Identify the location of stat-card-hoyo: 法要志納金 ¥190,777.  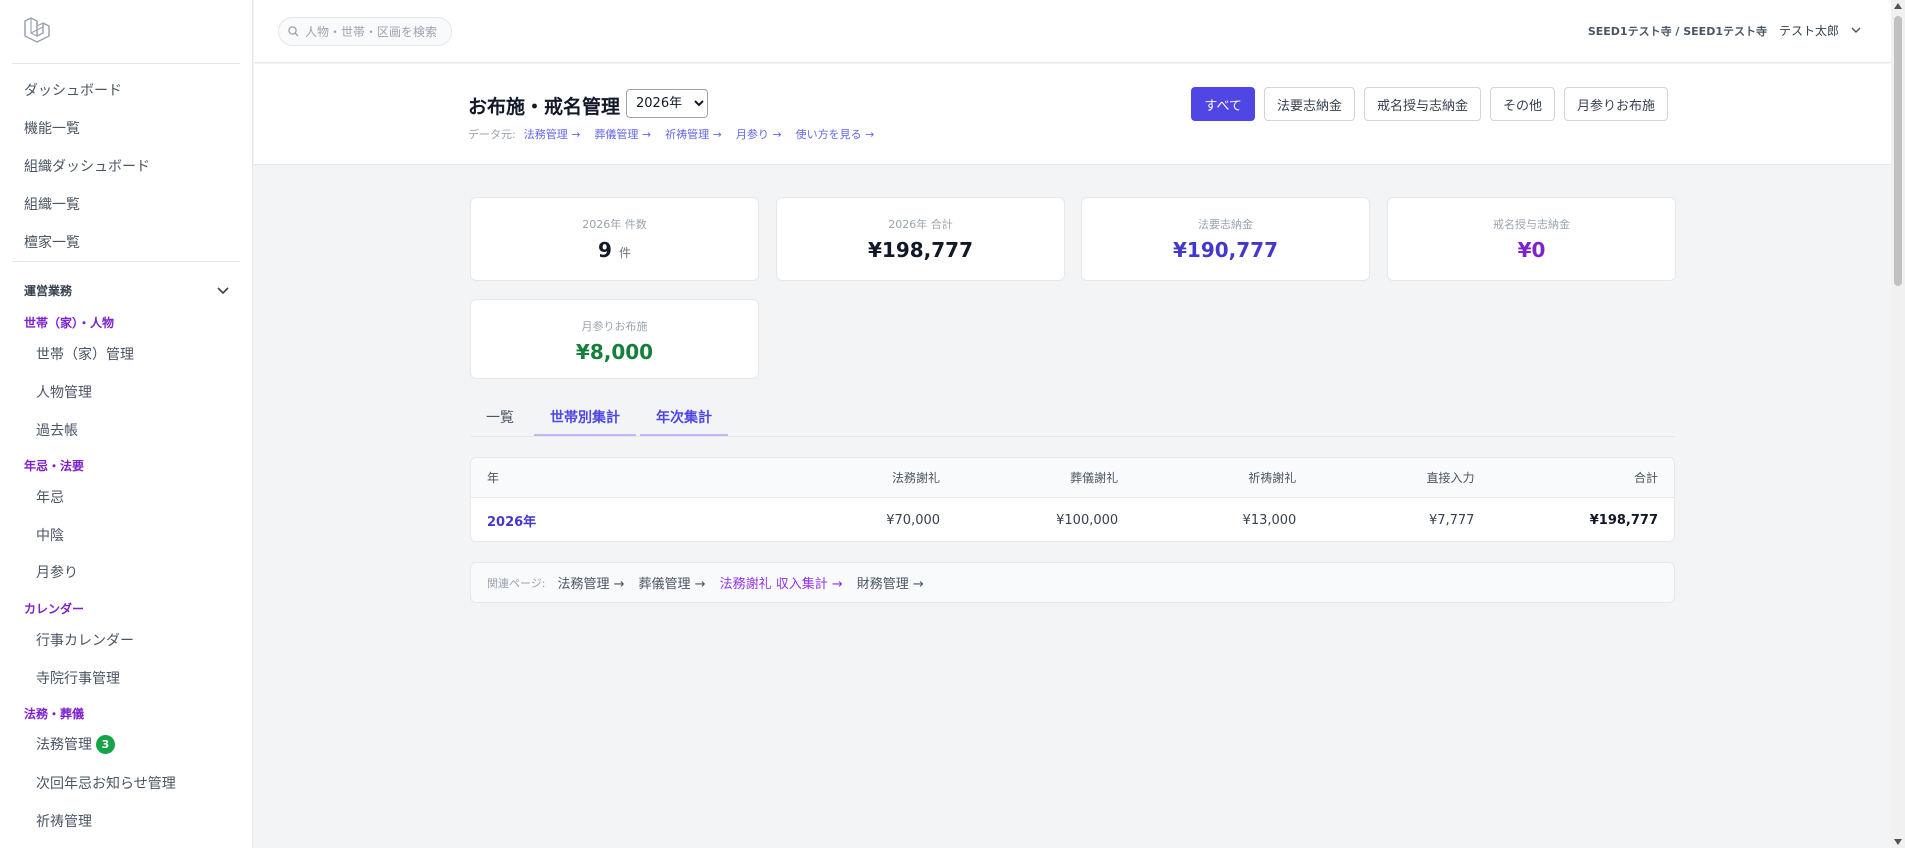
(1225, 239).